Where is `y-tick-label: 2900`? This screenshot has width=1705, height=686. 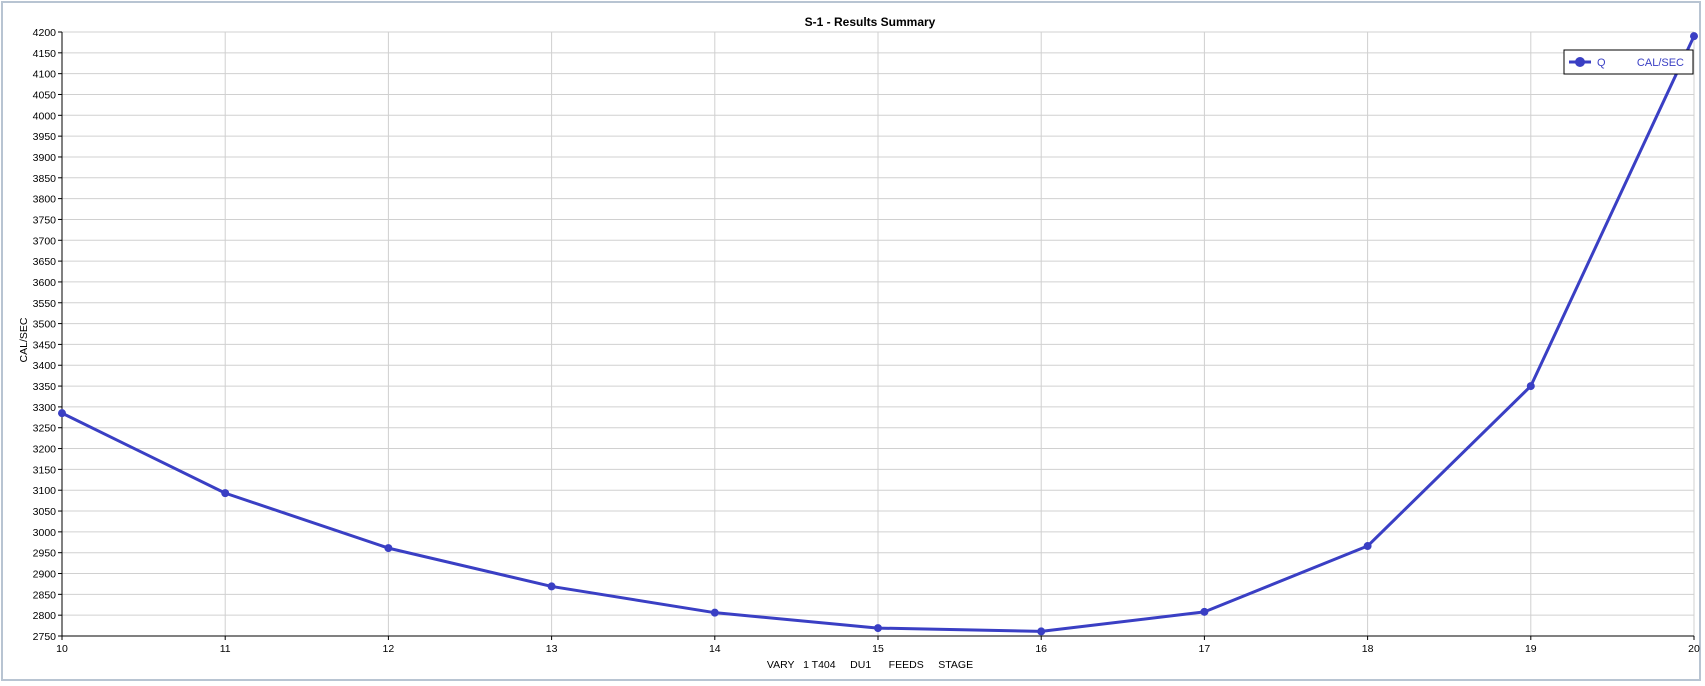
y-tick-label: 2900 is located at coordinates (45, 575).